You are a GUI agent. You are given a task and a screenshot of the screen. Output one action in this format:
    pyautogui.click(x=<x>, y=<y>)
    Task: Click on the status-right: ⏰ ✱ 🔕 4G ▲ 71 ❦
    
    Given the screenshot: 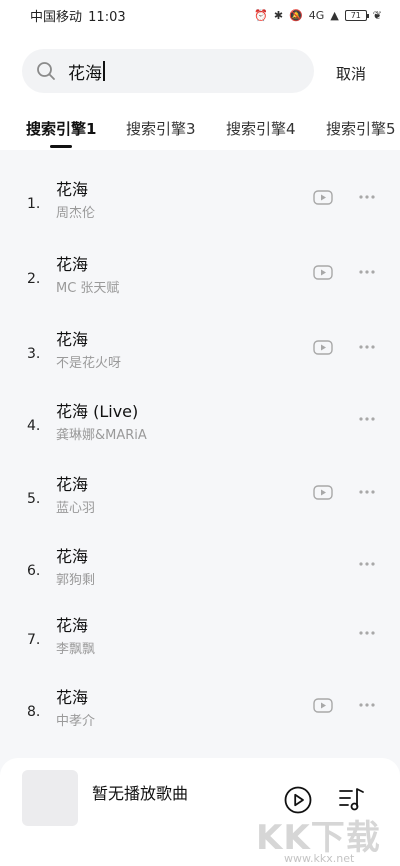 What is the action you would take?
    pyautogui.click(x=318, y=15)
    